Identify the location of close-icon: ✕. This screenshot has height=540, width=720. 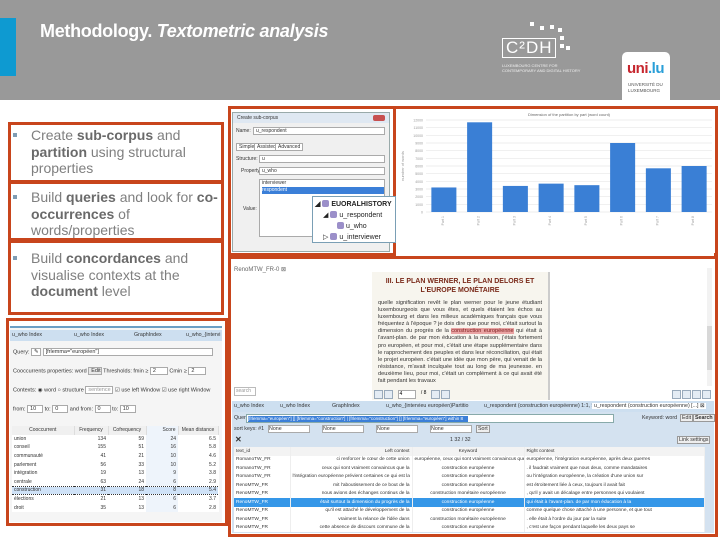
(238, 439).